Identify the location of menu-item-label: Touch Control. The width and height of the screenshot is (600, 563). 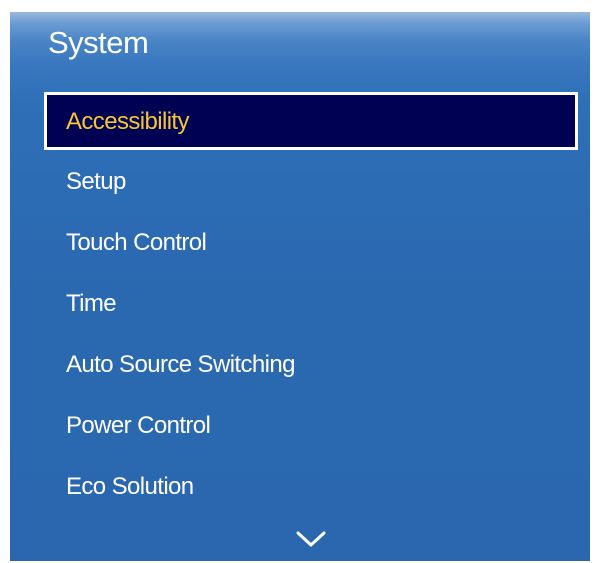
(136, 242).